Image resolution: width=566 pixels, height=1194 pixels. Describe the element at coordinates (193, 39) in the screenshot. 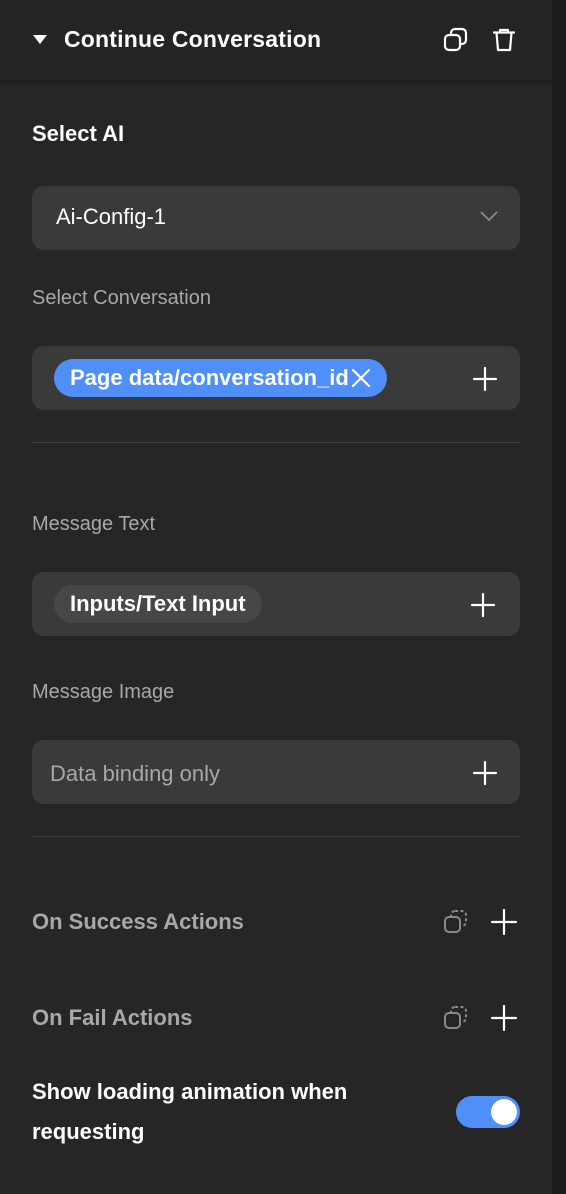

I see `panel-title: Continue Conversation` at that location.